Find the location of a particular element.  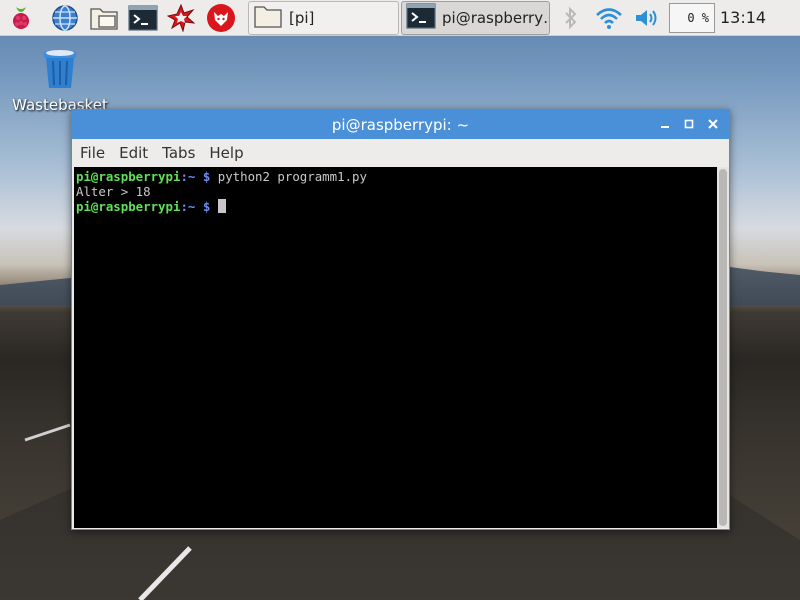

scrollbar is located at coordinates (723, 347).